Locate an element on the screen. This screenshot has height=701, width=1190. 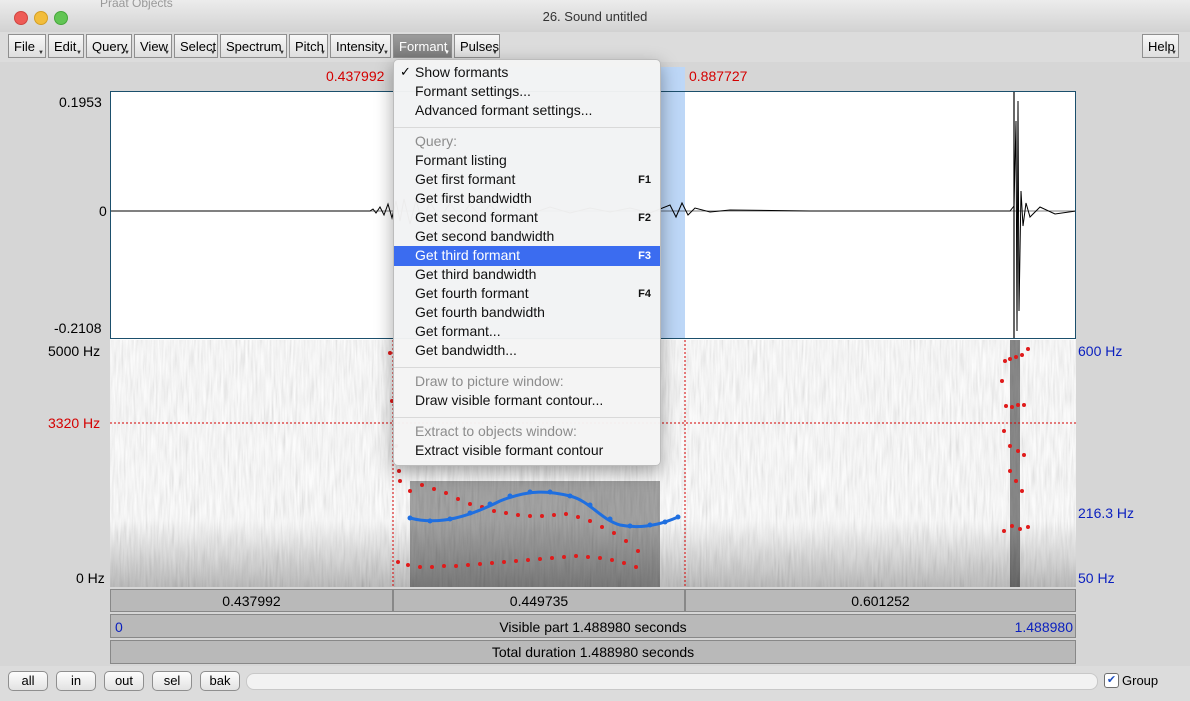
menu-item-get-third-formant: Get third formant is located at coordinates (467, 255).